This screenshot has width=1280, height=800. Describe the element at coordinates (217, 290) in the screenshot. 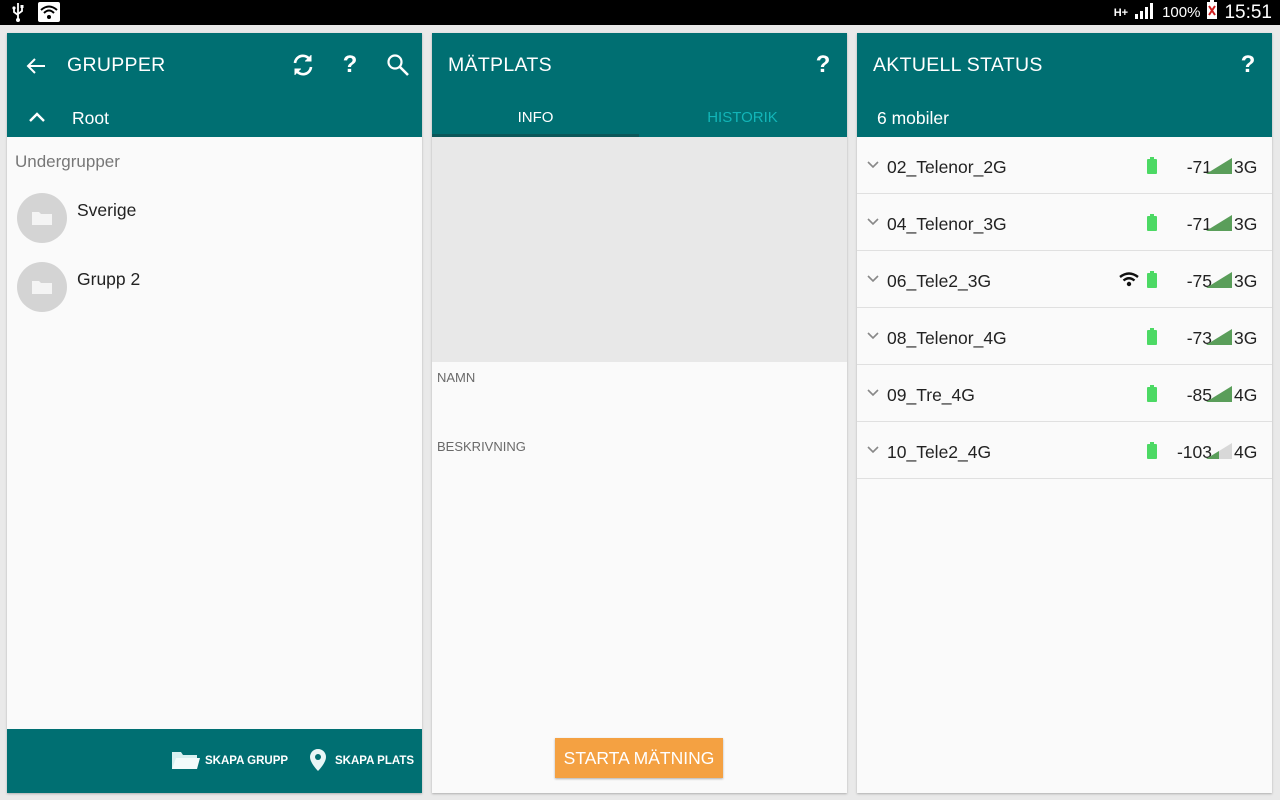

I see `group-item: Grupp 2` at that location.